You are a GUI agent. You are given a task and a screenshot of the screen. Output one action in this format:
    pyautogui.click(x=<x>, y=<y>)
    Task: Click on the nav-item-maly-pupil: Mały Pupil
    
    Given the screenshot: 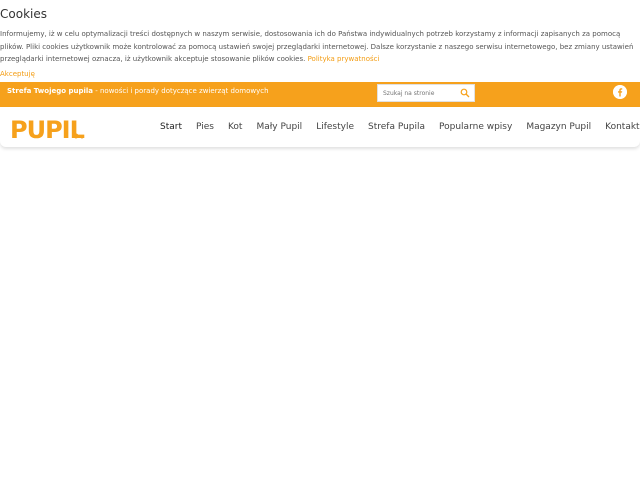 What is the action you would take?
    pyautogui.click(x=279, y=127)
    